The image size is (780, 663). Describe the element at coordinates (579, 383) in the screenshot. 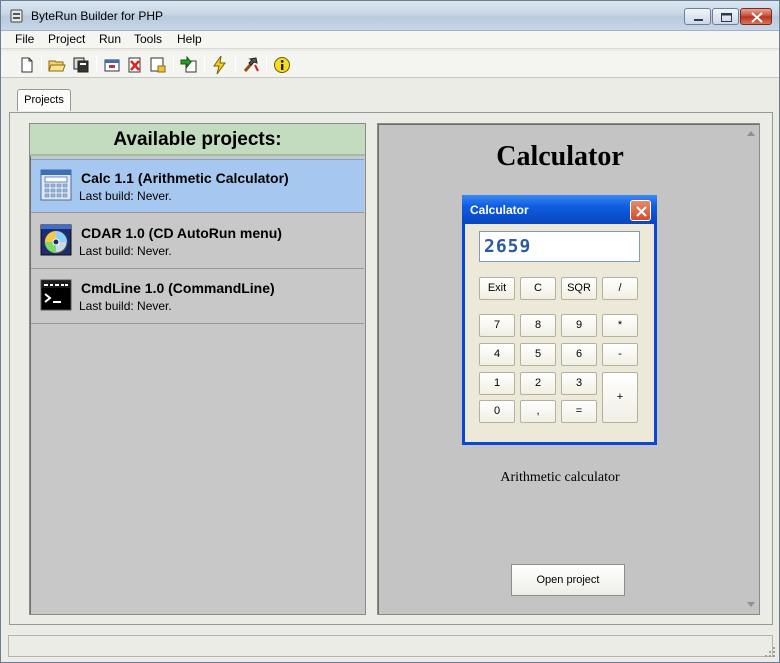

I see `calc-key-3: 3` at that location.